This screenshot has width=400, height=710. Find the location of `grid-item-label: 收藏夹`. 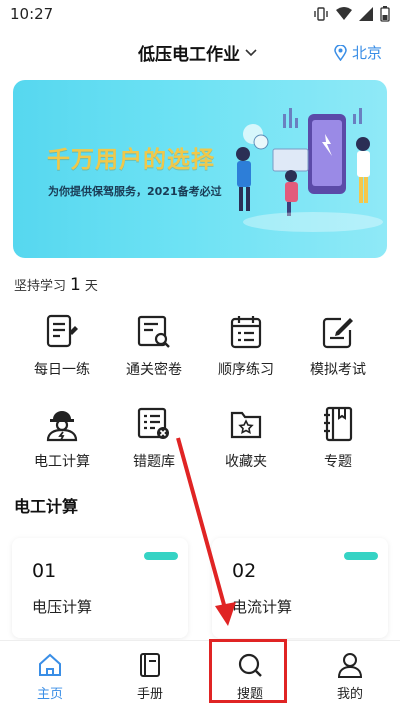

grid-item-label: 收藏夹 is located at coordinates (246, 462).